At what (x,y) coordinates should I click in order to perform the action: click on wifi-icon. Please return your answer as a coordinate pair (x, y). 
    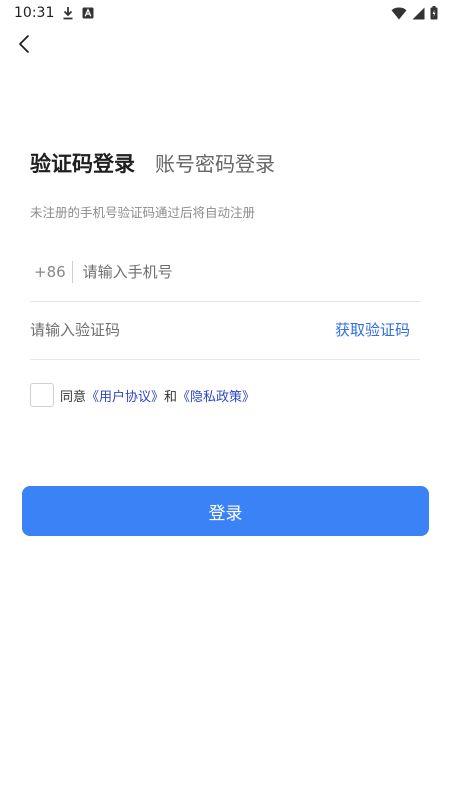
    Looking at the image, I should click on (399, 13).